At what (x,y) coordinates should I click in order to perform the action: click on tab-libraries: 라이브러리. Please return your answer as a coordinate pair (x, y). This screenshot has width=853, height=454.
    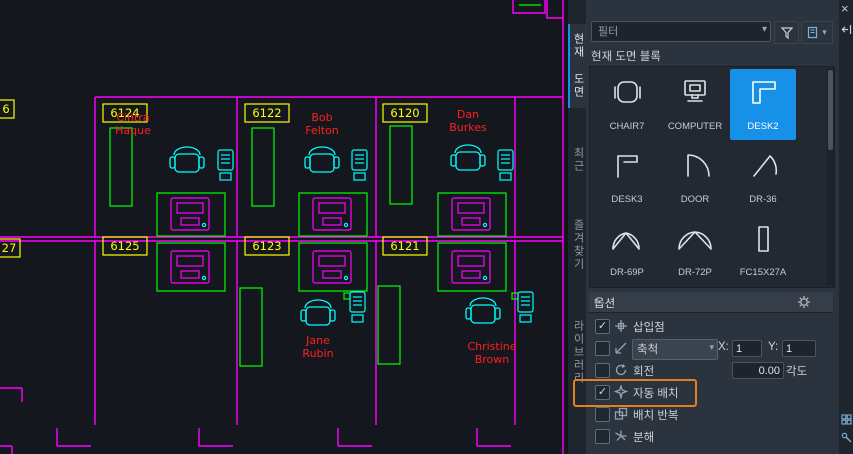
    Looking at the image, I should click on (577, 352).